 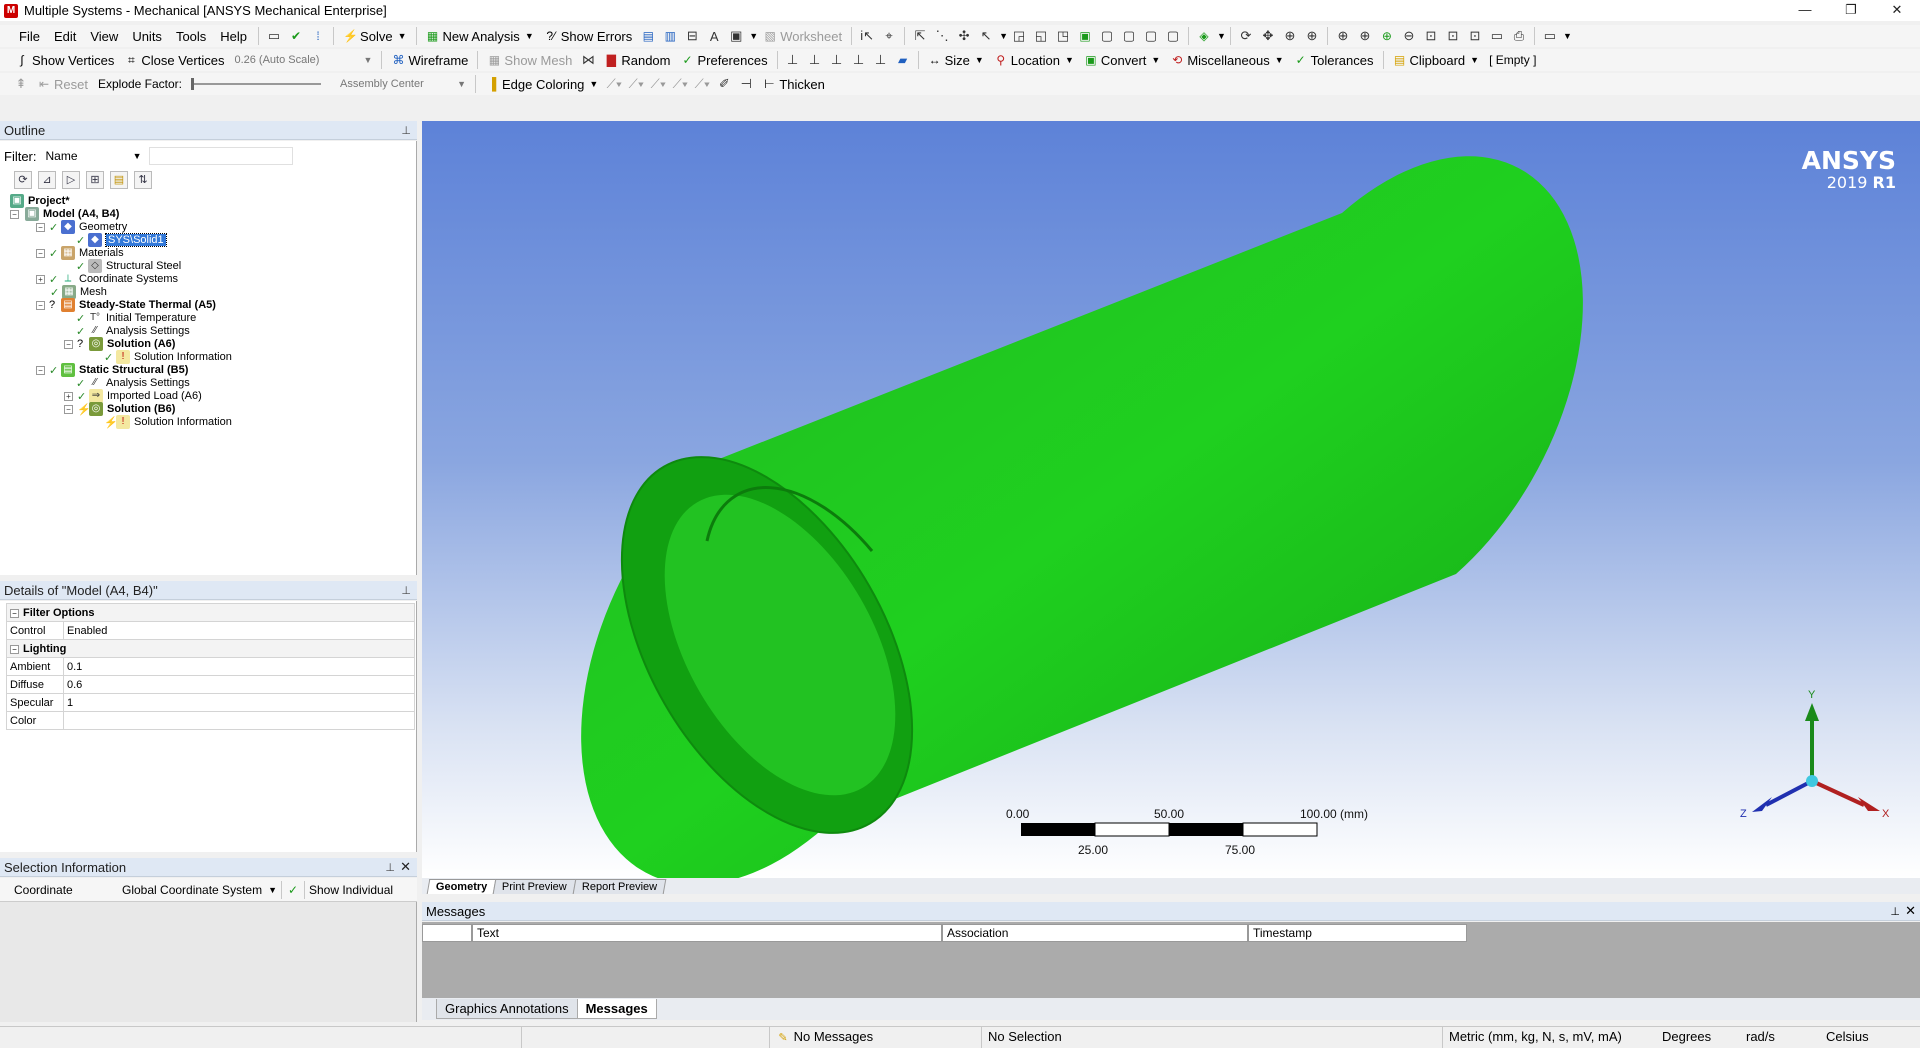 I want to click on edge-coloring-button: ▐ Edge Coloring ▼, so click(x=541, y=84).